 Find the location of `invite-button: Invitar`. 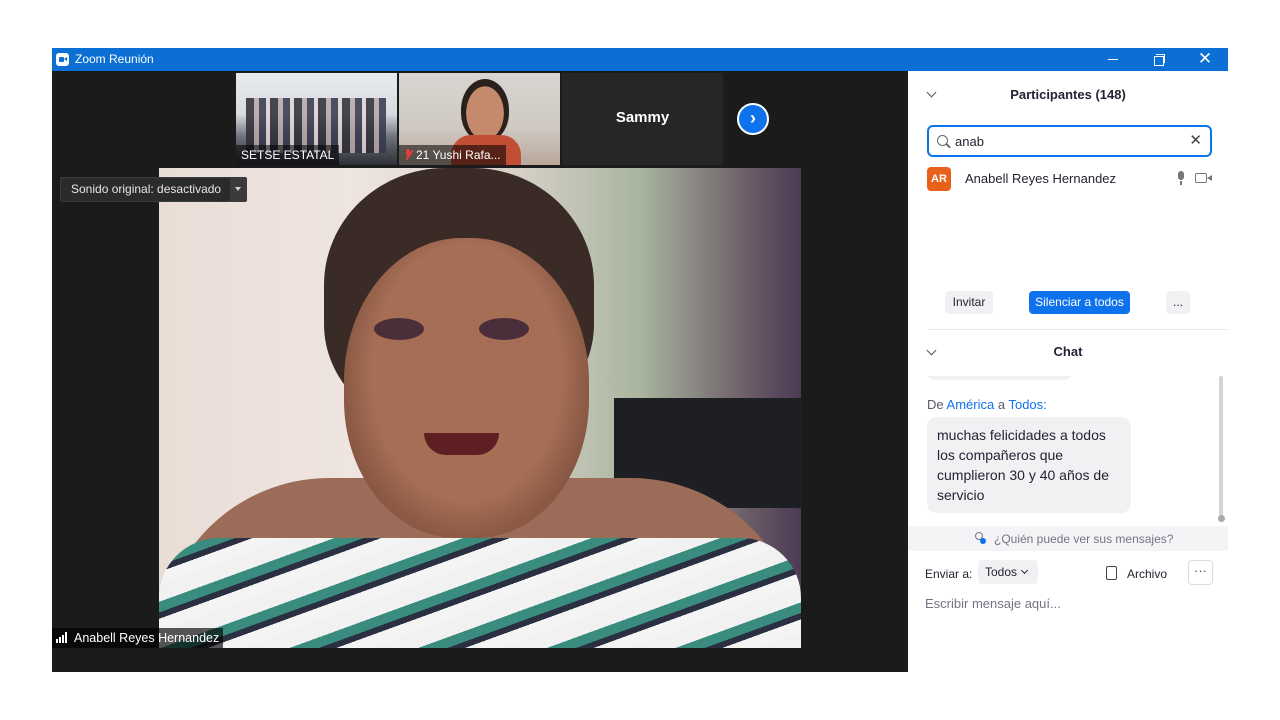

invite-button: Invitar is located at coordinates (969, 302).